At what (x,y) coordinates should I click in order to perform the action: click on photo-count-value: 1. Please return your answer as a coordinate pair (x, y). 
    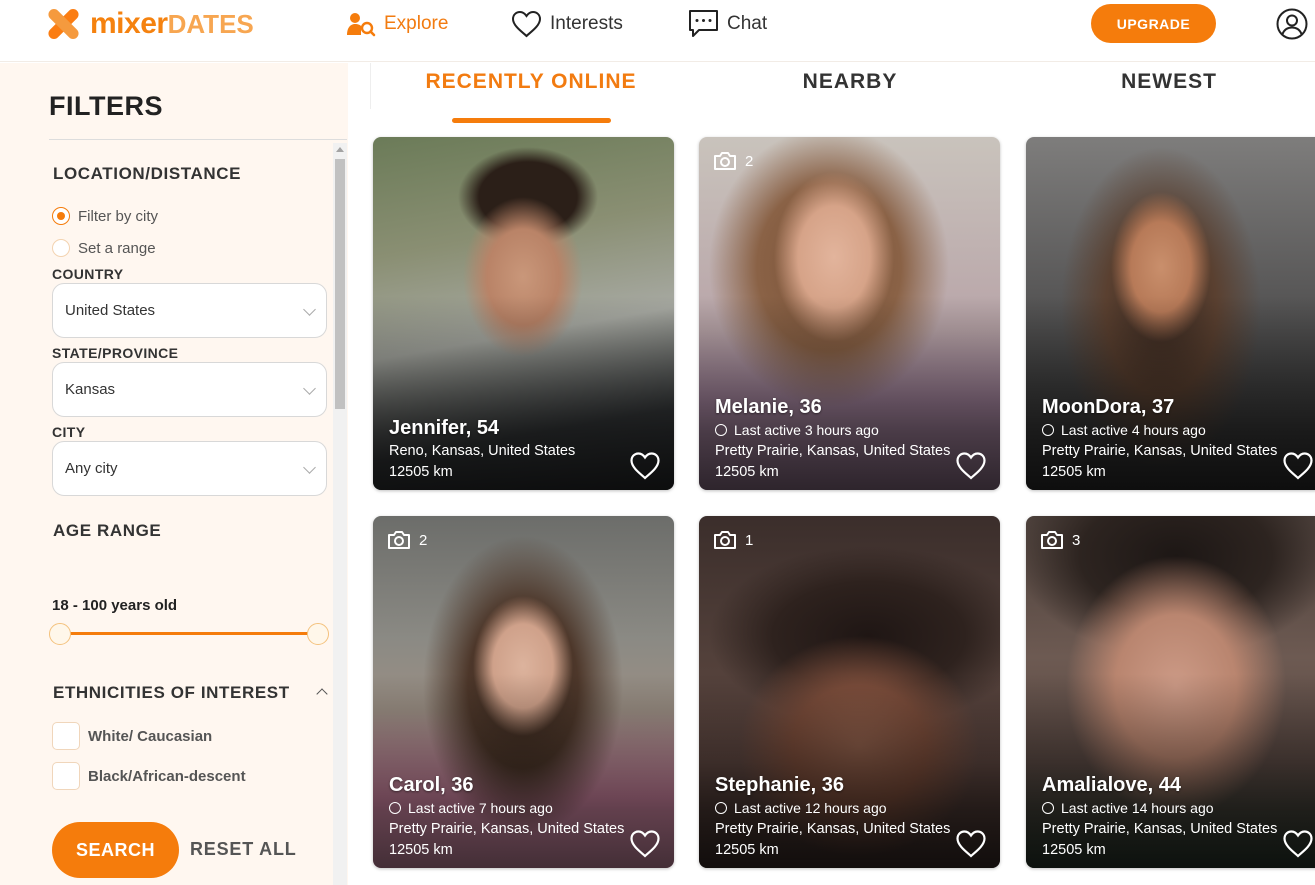
    Looking at the image, I should click on (749, 540).